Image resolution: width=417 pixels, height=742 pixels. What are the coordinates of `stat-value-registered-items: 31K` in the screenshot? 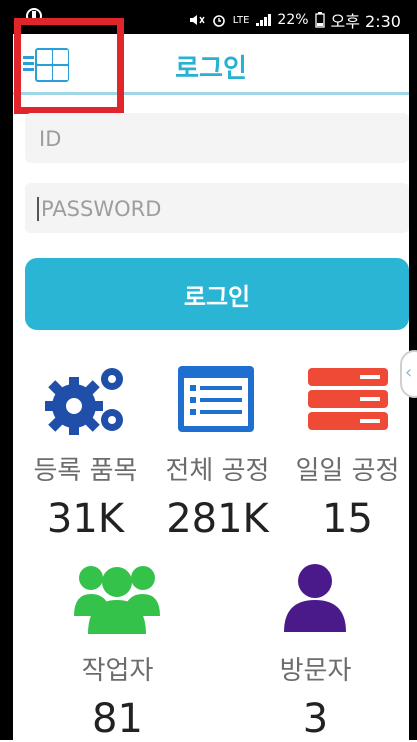 It's located at (85, 519).